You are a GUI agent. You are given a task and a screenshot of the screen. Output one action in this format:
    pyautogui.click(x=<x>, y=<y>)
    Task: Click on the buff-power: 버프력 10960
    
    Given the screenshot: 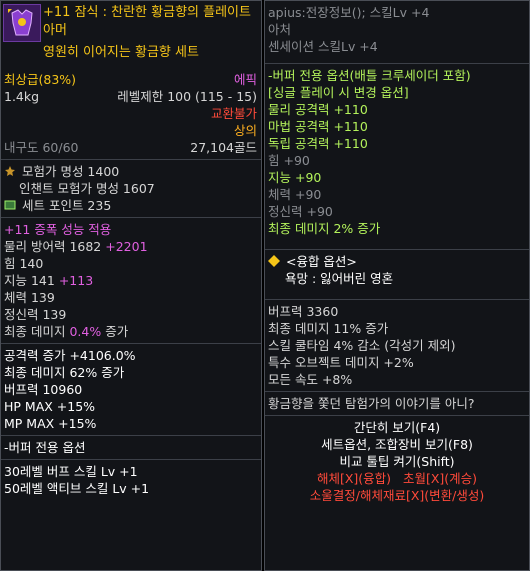 What is the action you would take?
    pyautogui.click(x=43, y=389)
    